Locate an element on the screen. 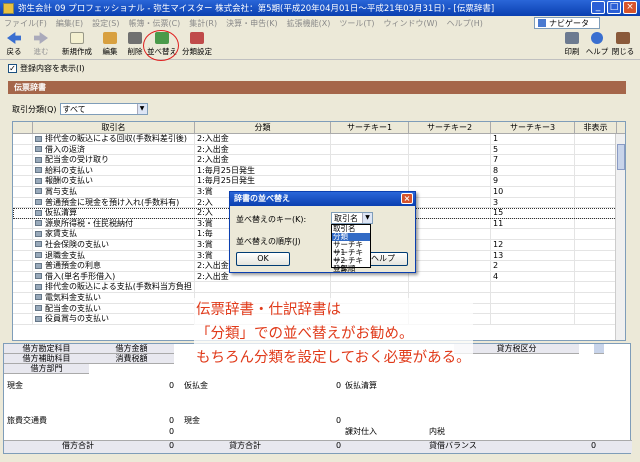 The width and height of the screenshot is (640, 462). edit-button: 編集 is located at coordinates (110, 45).